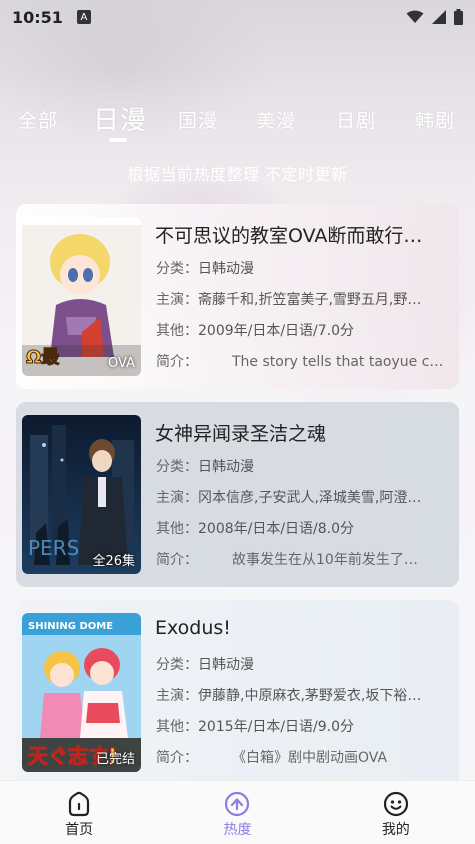 Image resolution: width=475 pixels, height=844 pixels. What do you see at coordinates (198, 119) in the screenshot?
I see `tab-chinese-anime: 国漫` at bounding box center [198, 119].